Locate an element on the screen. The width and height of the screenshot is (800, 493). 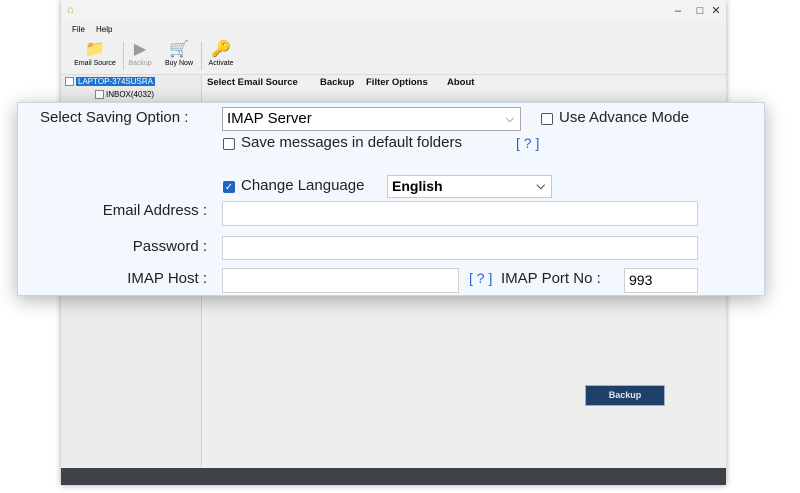
menu-file: File is located at coordinates (78, 29).